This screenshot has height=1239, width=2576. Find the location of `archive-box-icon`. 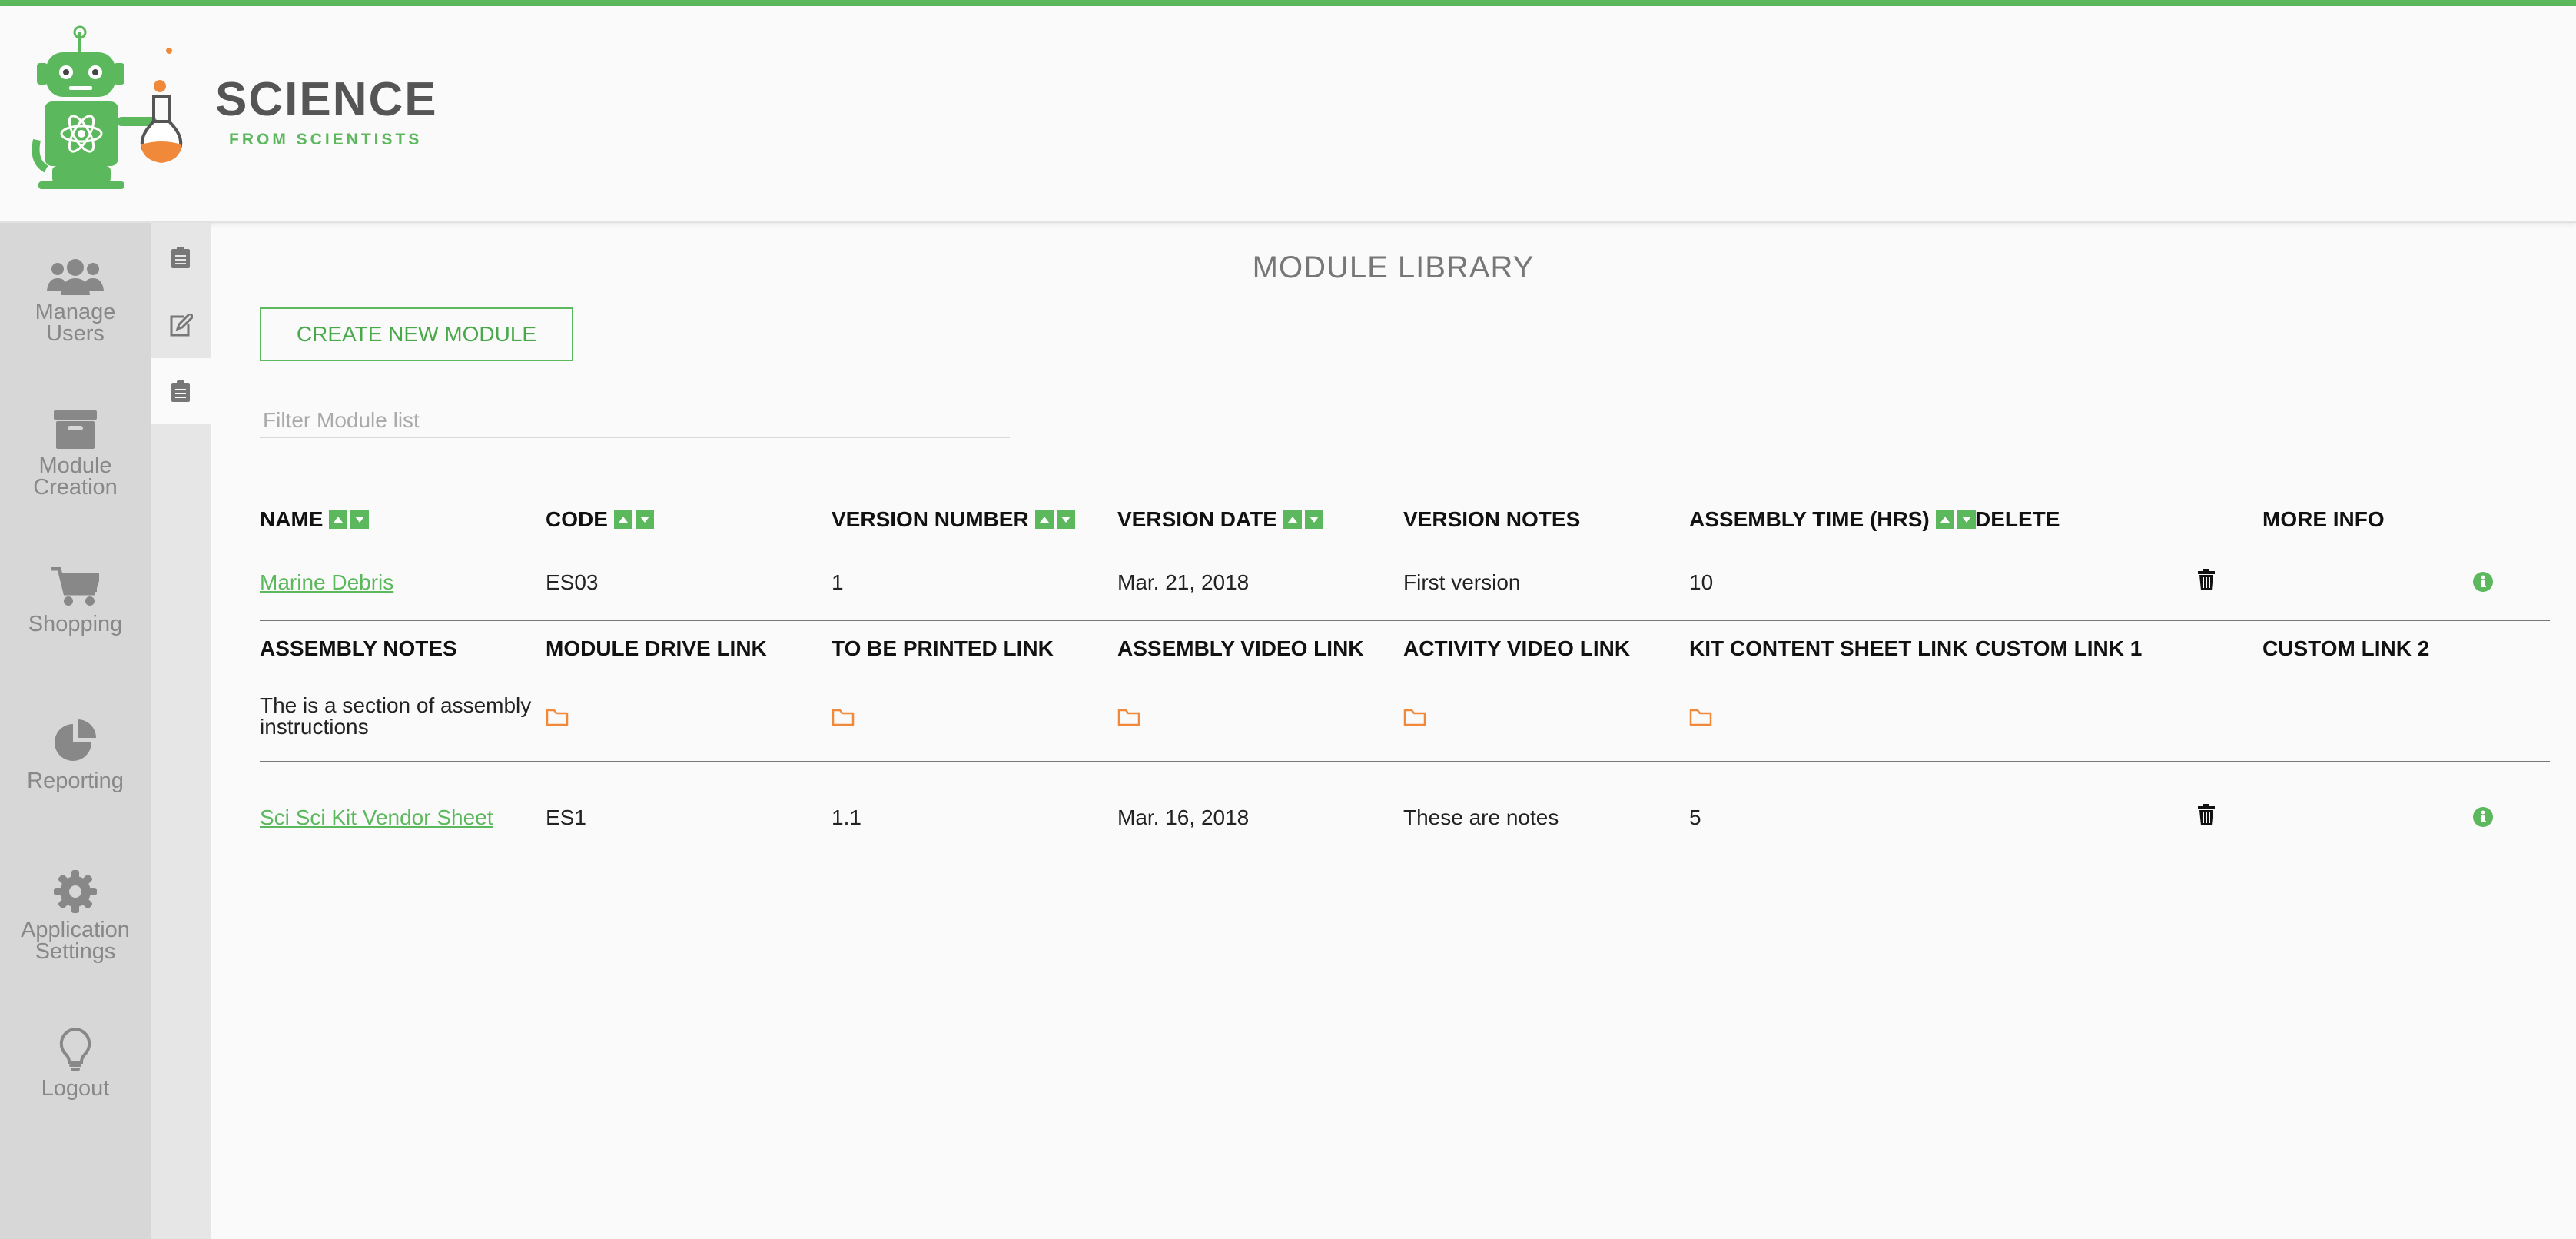

archive-box-icon is located at coordinates (75, 429).